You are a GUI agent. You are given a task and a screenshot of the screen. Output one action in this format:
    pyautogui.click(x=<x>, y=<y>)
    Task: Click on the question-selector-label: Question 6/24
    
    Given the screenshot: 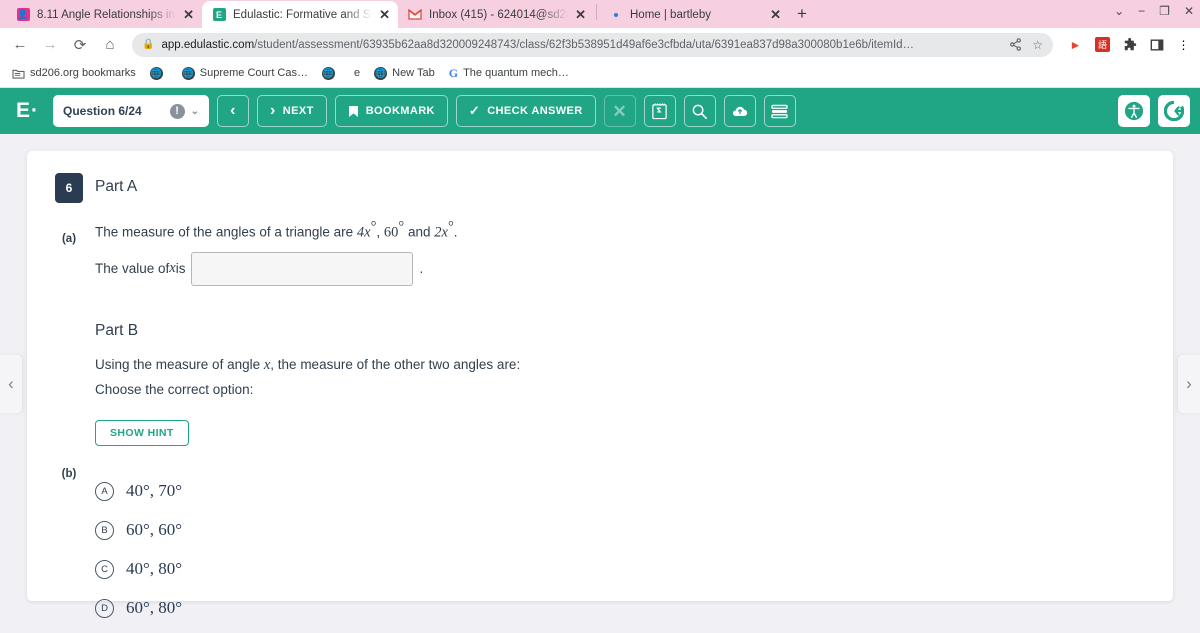 What is the action you would take?
    pyautogui.click(x=102, y=111)
    